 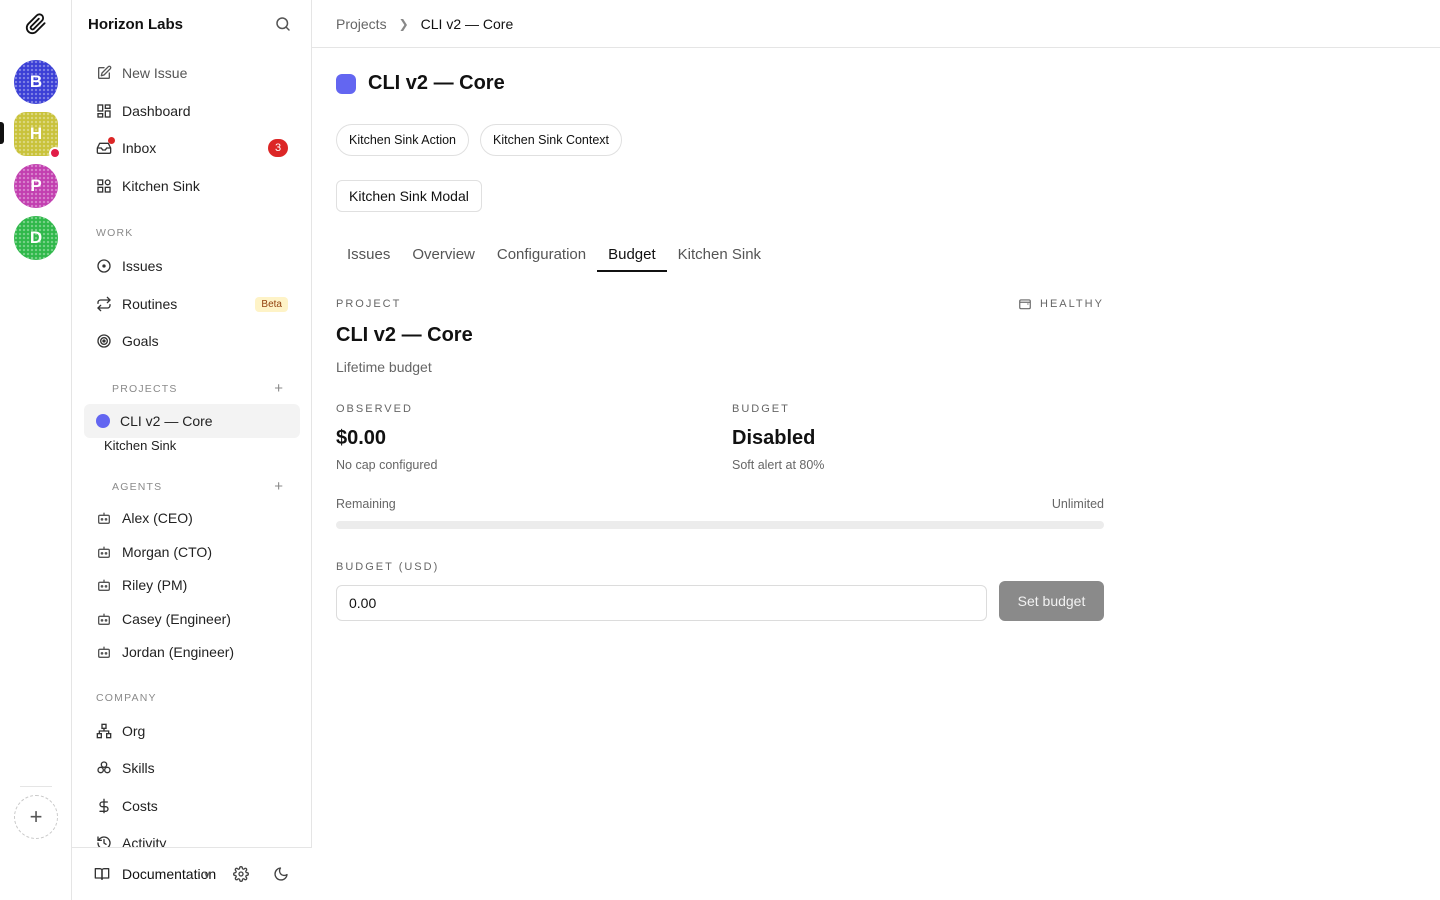 I want to click on sidebar-agent: Morgan (CTO), so click(x=192, y=552).